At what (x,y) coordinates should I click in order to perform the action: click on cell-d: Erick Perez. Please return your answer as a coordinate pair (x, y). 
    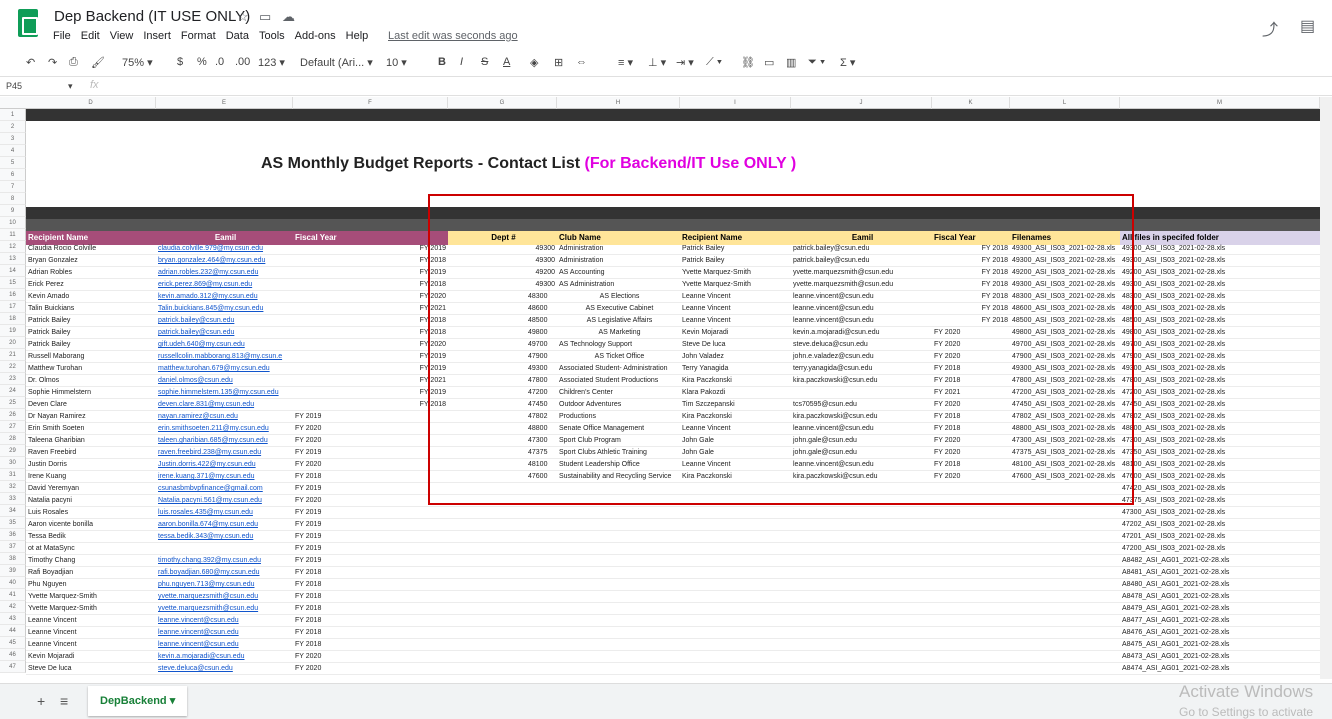
    Looking at the image, I should click on (91, 285).